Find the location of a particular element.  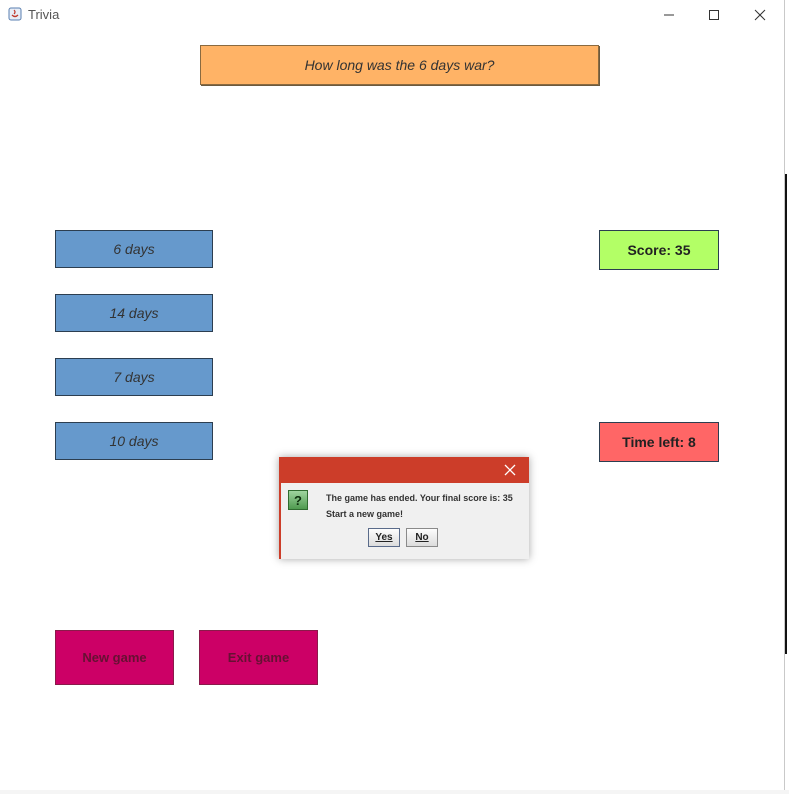

close-icon is located at coordinates (760, 14).